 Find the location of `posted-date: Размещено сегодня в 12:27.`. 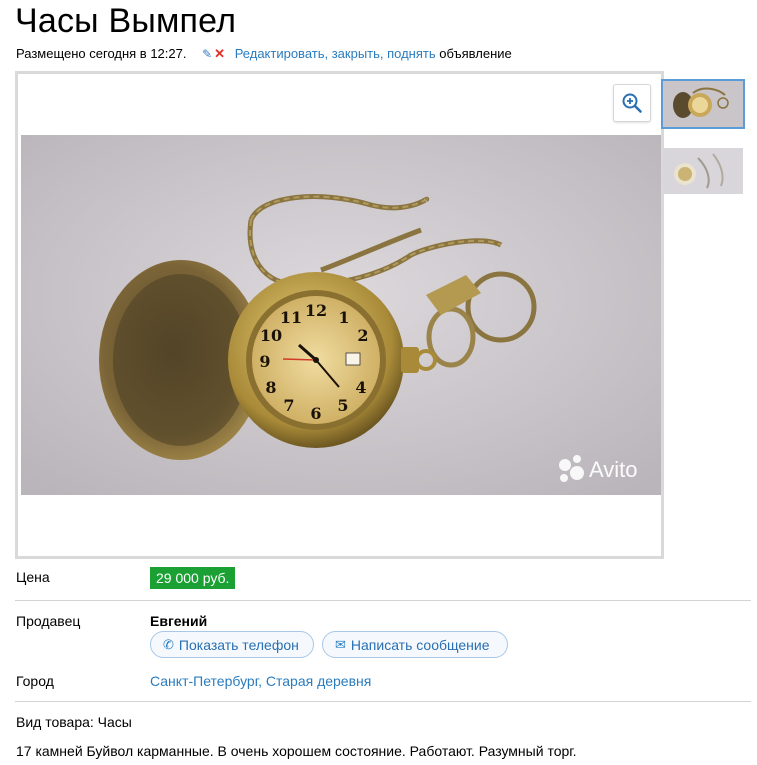

posted-date: Размещено сегодня в 12:27. is located at coordinates (101, 53).